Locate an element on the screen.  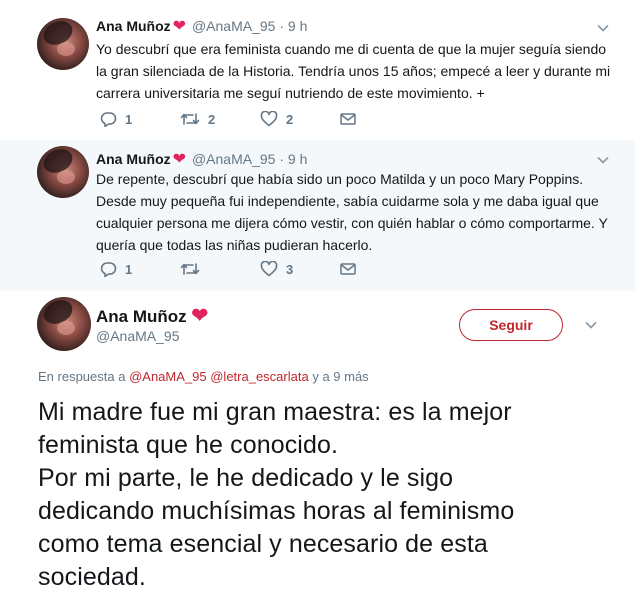
tweet-text-line: como tema esencial y necesario de esta is located at coordinates (263, 544).